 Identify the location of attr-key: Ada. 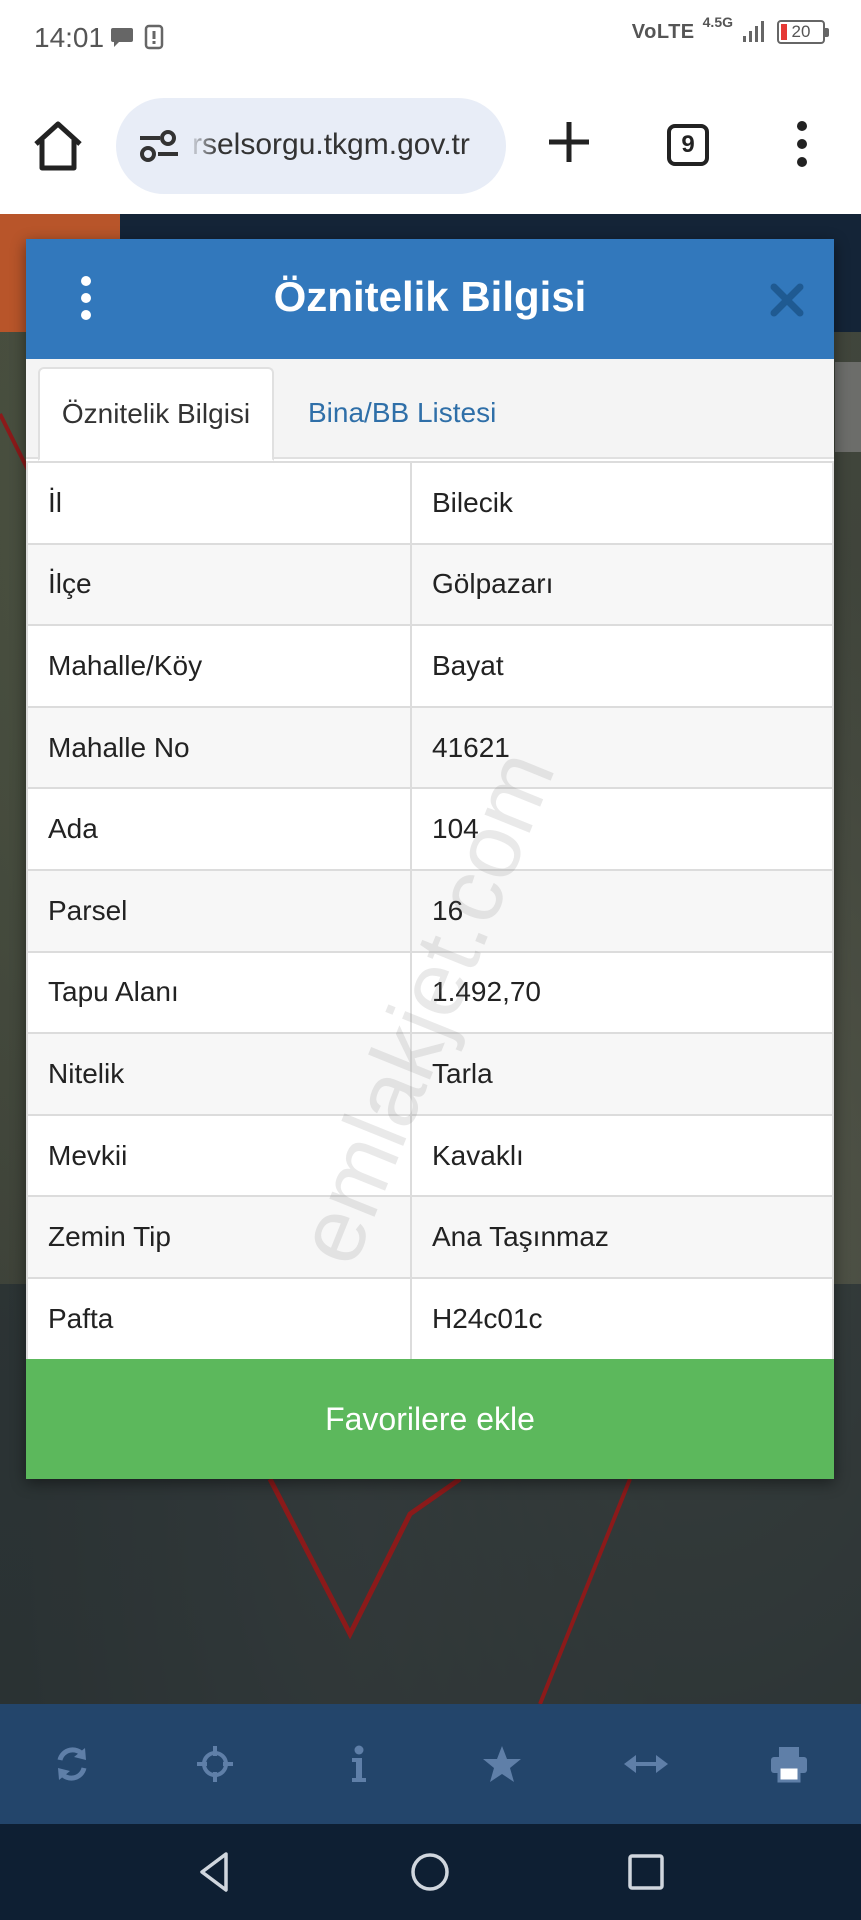
(219, 829).